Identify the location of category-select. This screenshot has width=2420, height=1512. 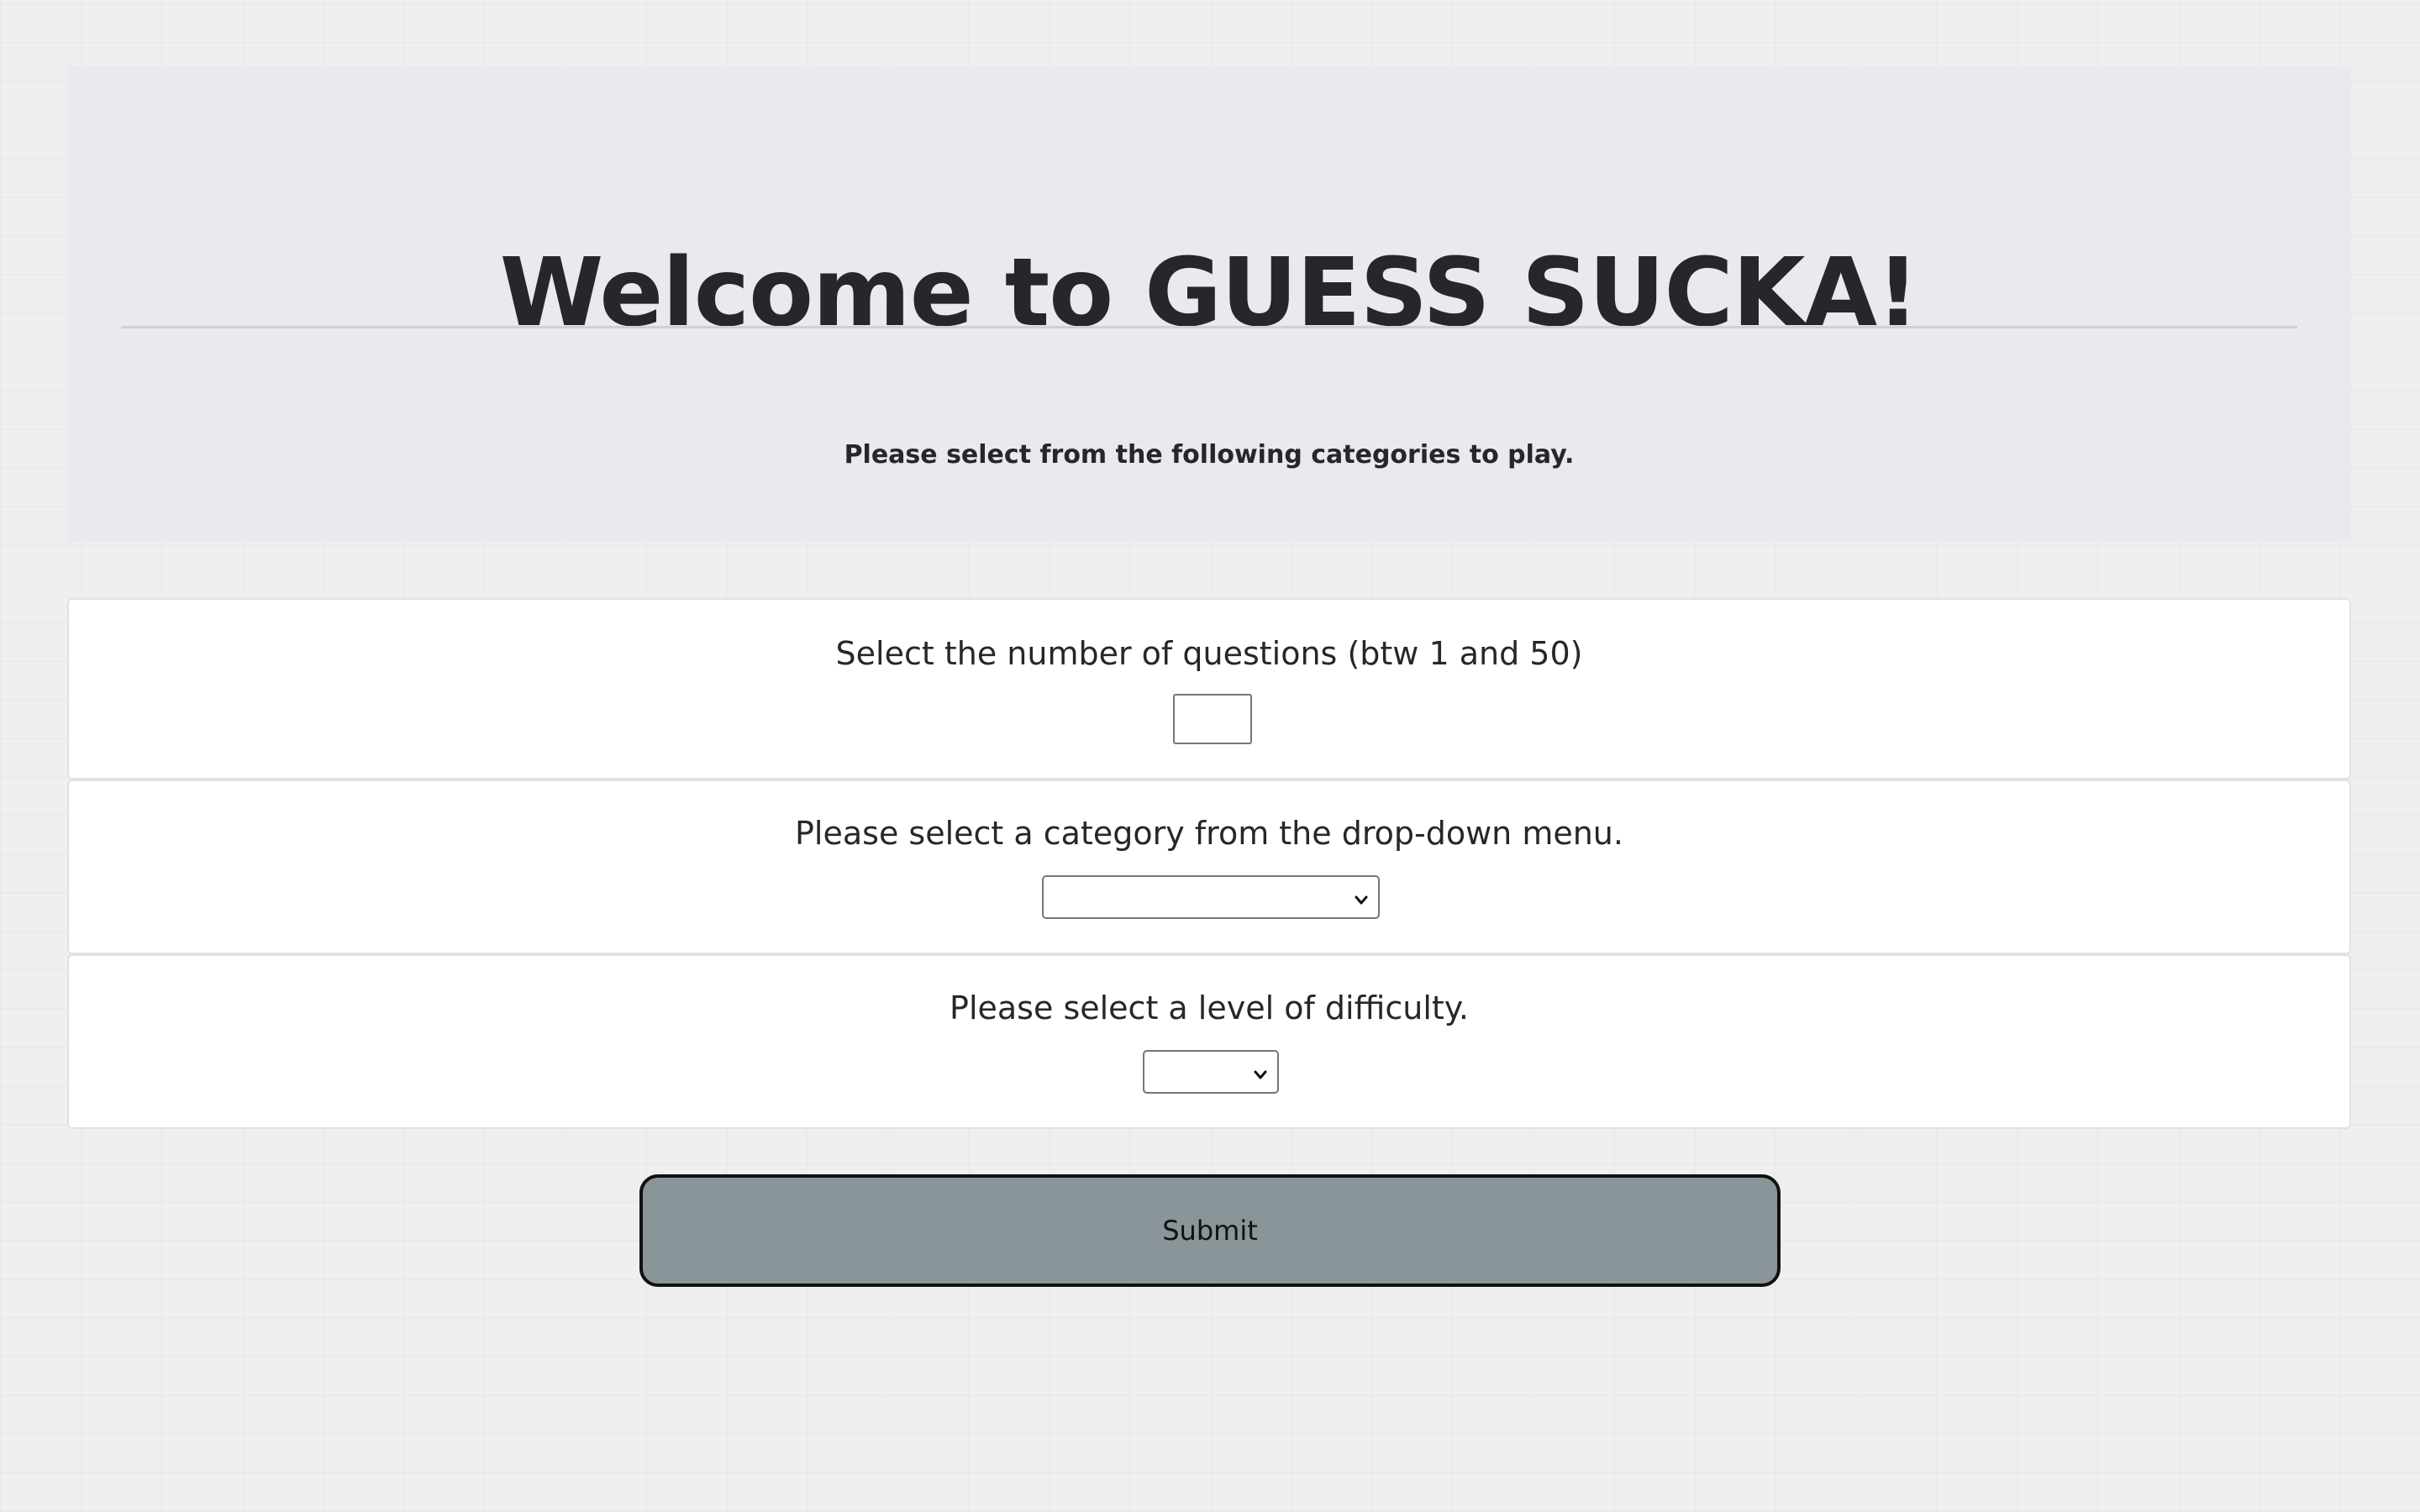
(1211, 897).